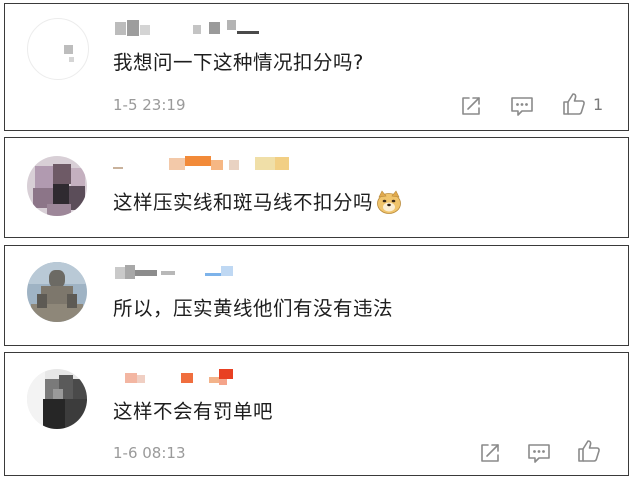 Image resolution: width=634 pixels, height=479 pixels. Describe the element at coordinates (389, 205) in the screenshot. I see `doge-face-emoji` at that location.